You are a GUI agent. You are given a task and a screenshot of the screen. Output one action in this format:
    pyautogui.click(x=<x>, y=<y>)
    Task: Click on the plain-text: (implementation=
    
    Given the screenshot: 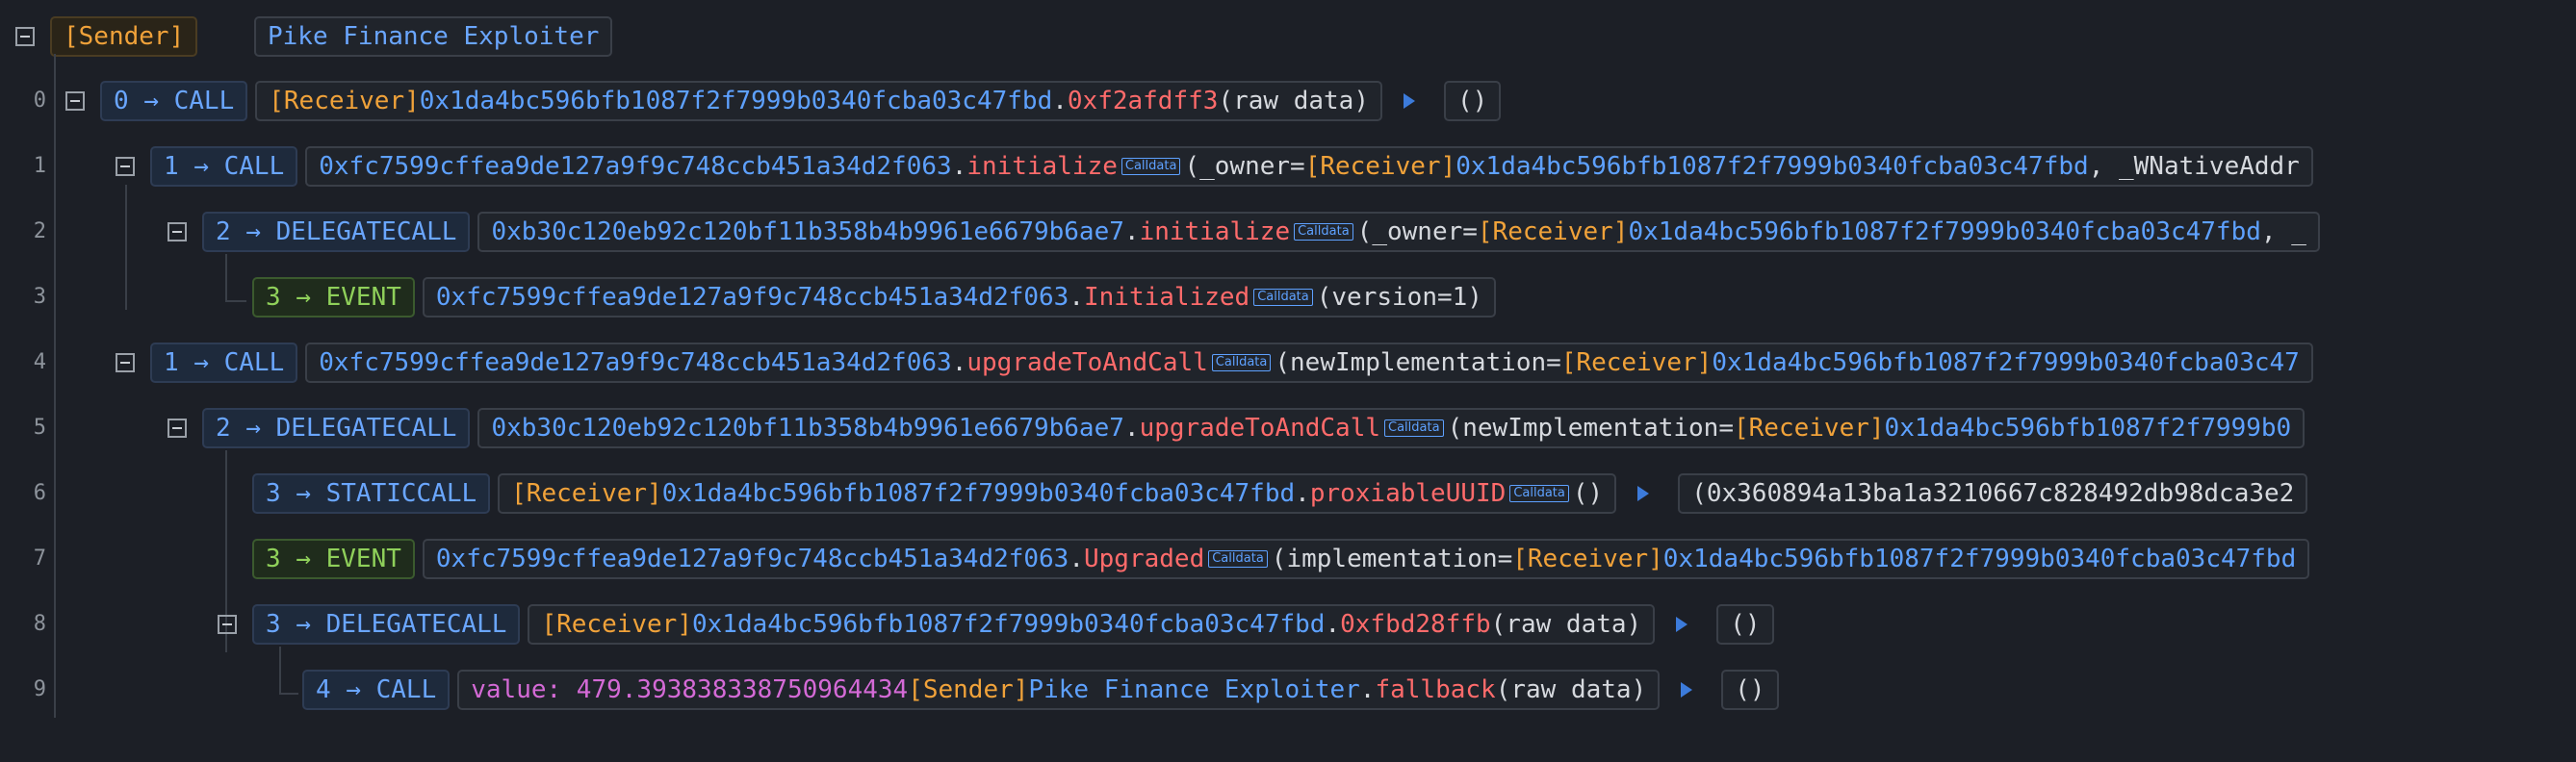 What is the action you would take?
    pyautogui.click(x=1392, y=559)
    